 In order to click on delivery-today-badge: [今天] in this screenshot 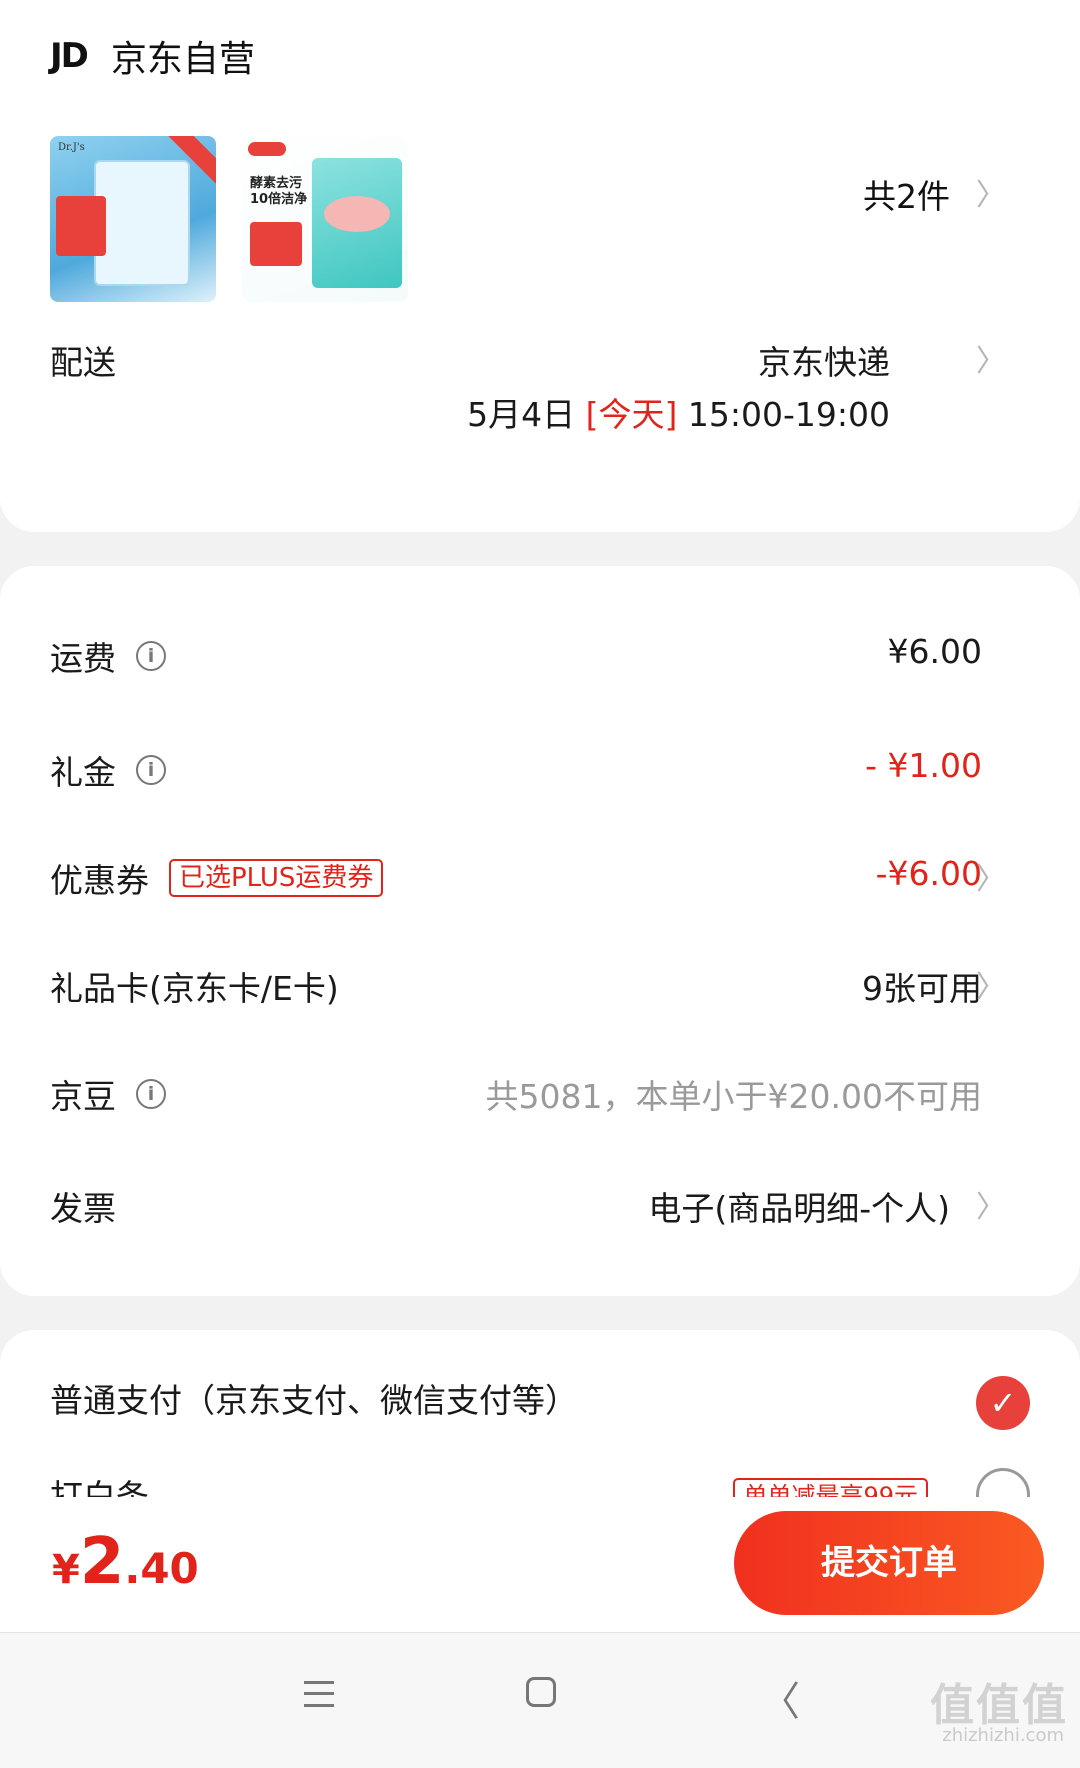, I will do `click(631, 414)`.